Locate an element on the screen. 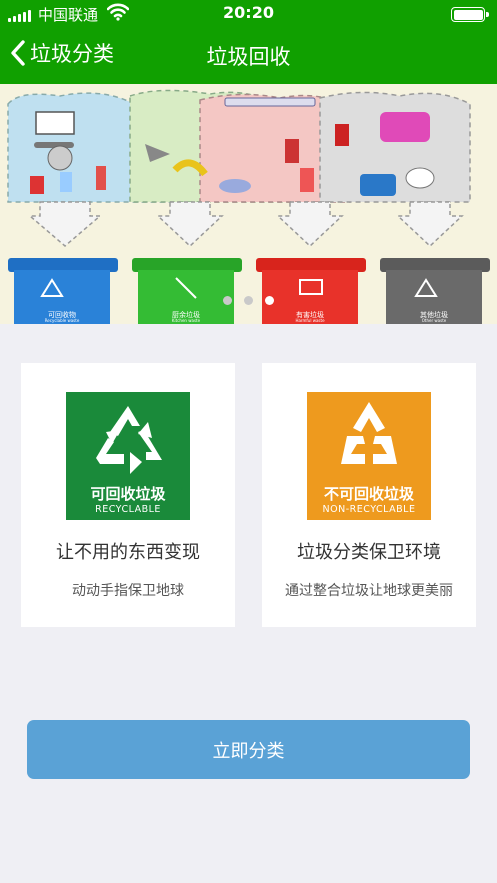 This screenshot has height=883, width=497. clock: 20:20 is located at coordinates (248, 12).